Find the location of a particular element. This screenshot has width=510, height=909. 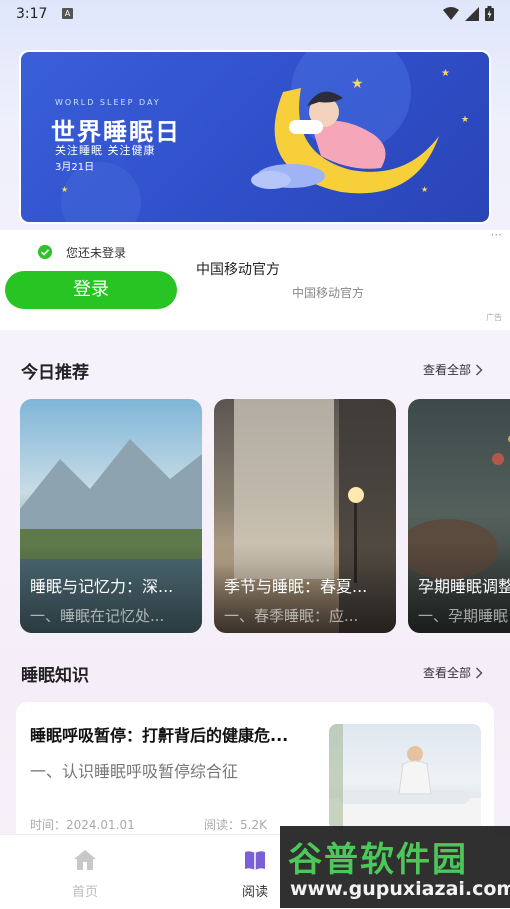

watermark-logo: 谷普软件园 www.gupuxiazai.com is located at coordinates (395, 867).